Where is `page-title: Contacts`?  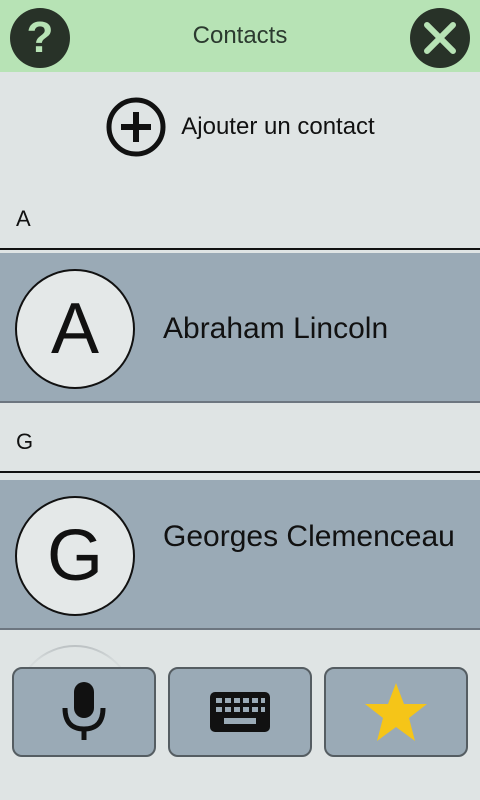 page-title: Contacts is located at coordinates (240, 35).